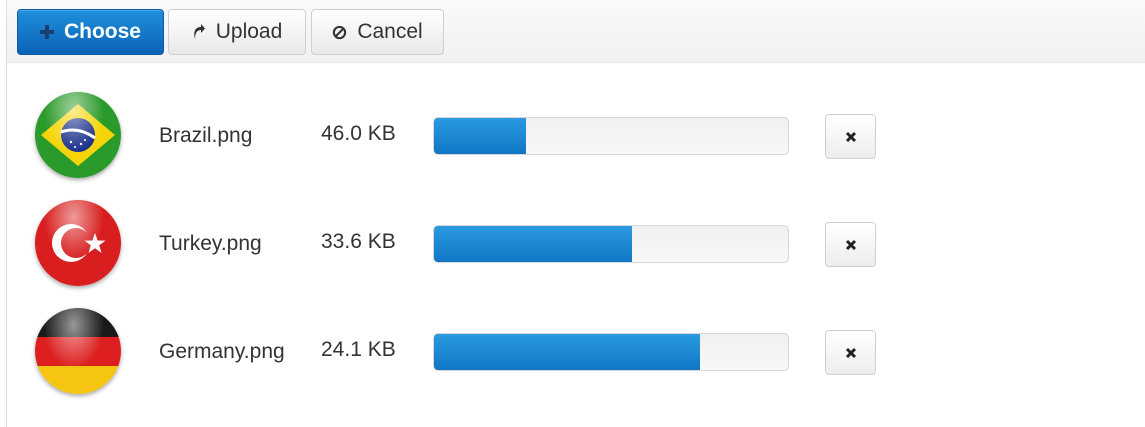 The image size is (1145, 427). What do you see at coordinates (199, 32) in the screenshot?
I see `upload-arrow-icon` at bounding box center [199, 32].